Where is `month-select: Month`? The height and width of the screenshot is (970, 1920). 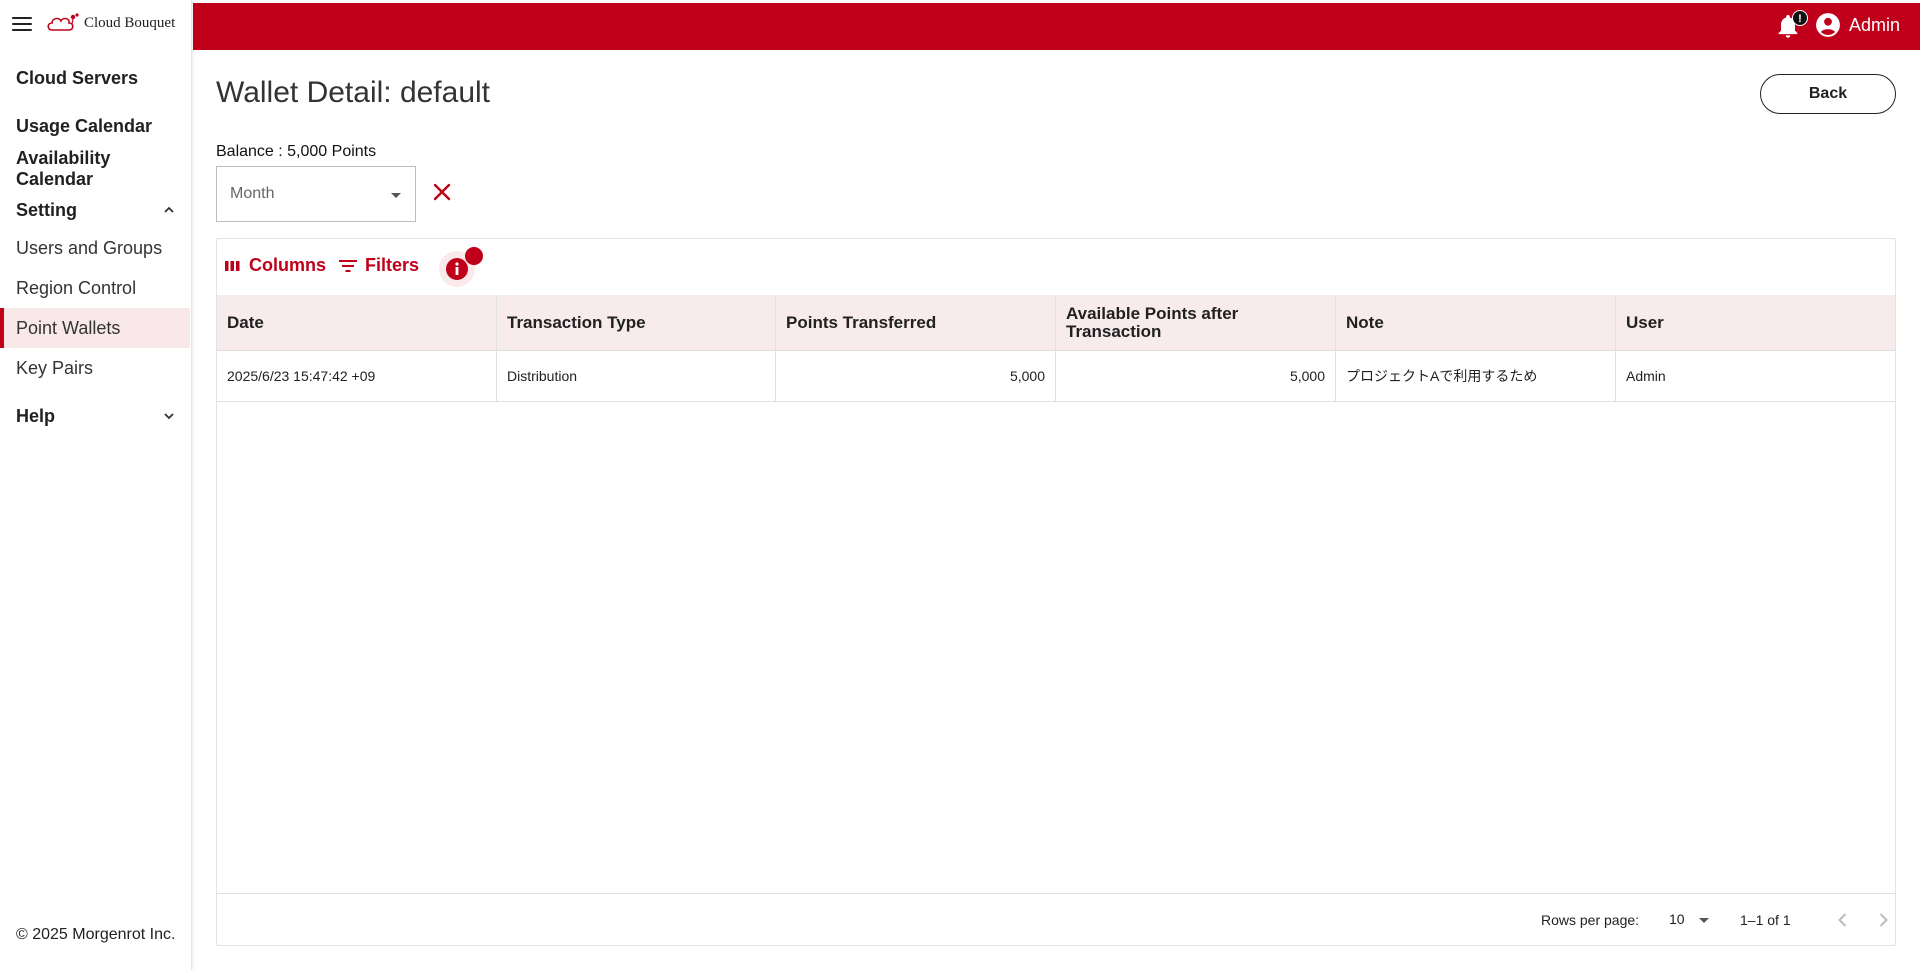 month-select: Month is located at coordinates (316, 194).